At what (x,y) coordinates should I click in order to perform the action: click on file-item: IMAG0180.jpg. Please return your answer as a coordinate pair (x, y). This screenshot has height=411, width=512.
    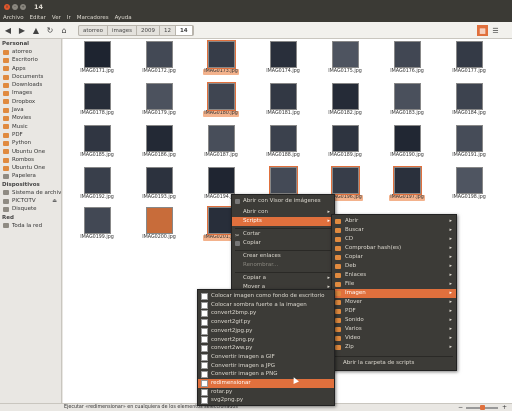
    Looking at the image, I should click on (221, 99).